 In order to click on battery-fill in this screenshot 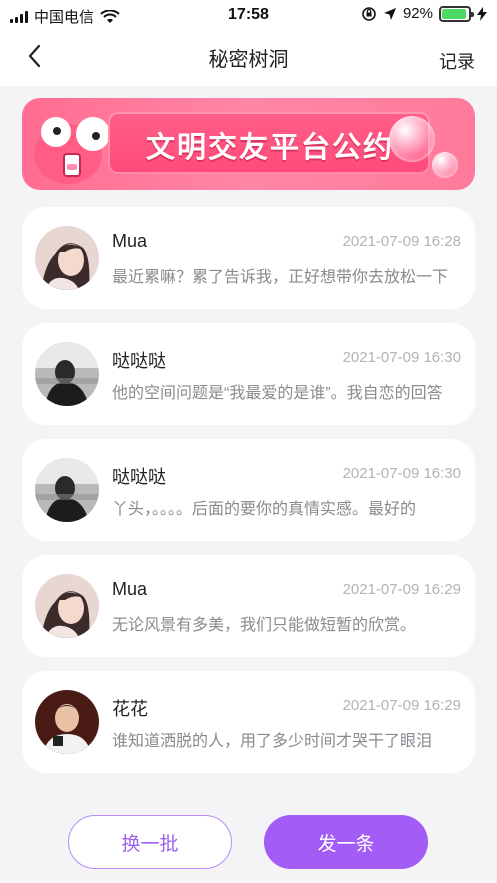, I will do `click(454, 13)`.